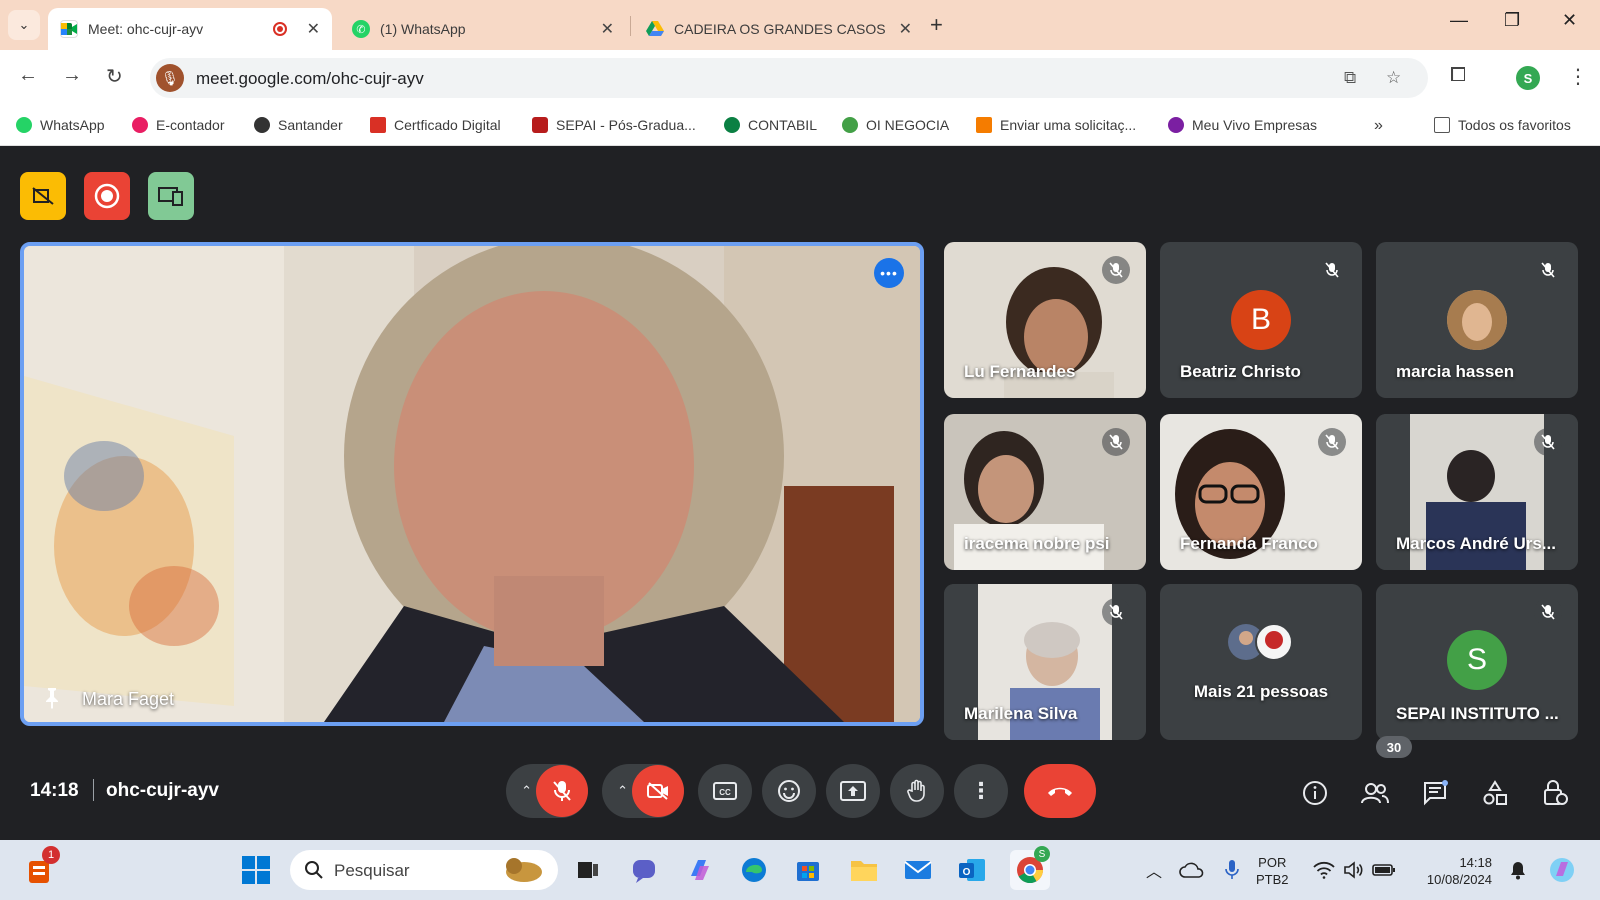 This screenshot has width=1600, height=900. What do you see at coordinates (1037, 543) in the screenshot?
I see `participant-name: iracema nobre psi` at bounding box center [1037, 543].